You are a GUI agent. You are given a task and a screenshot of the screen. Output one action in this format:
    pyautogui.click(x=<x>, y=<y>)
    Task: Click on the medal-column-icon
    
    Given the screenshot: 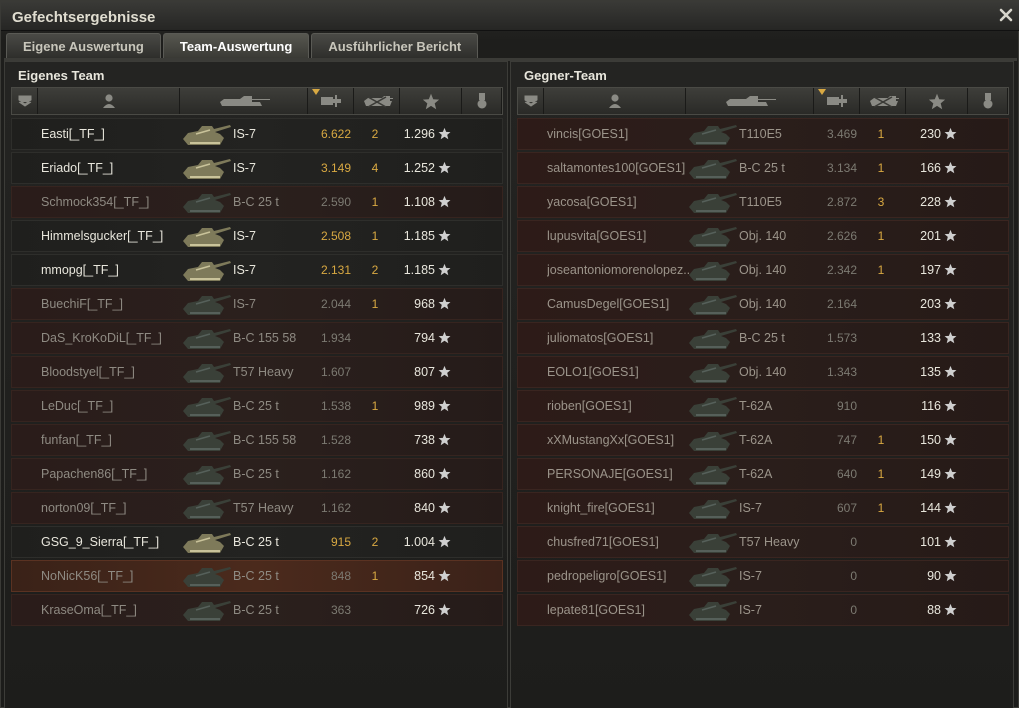 What is the action you would take?
    pyautogui.click(x=482, y=101)
    